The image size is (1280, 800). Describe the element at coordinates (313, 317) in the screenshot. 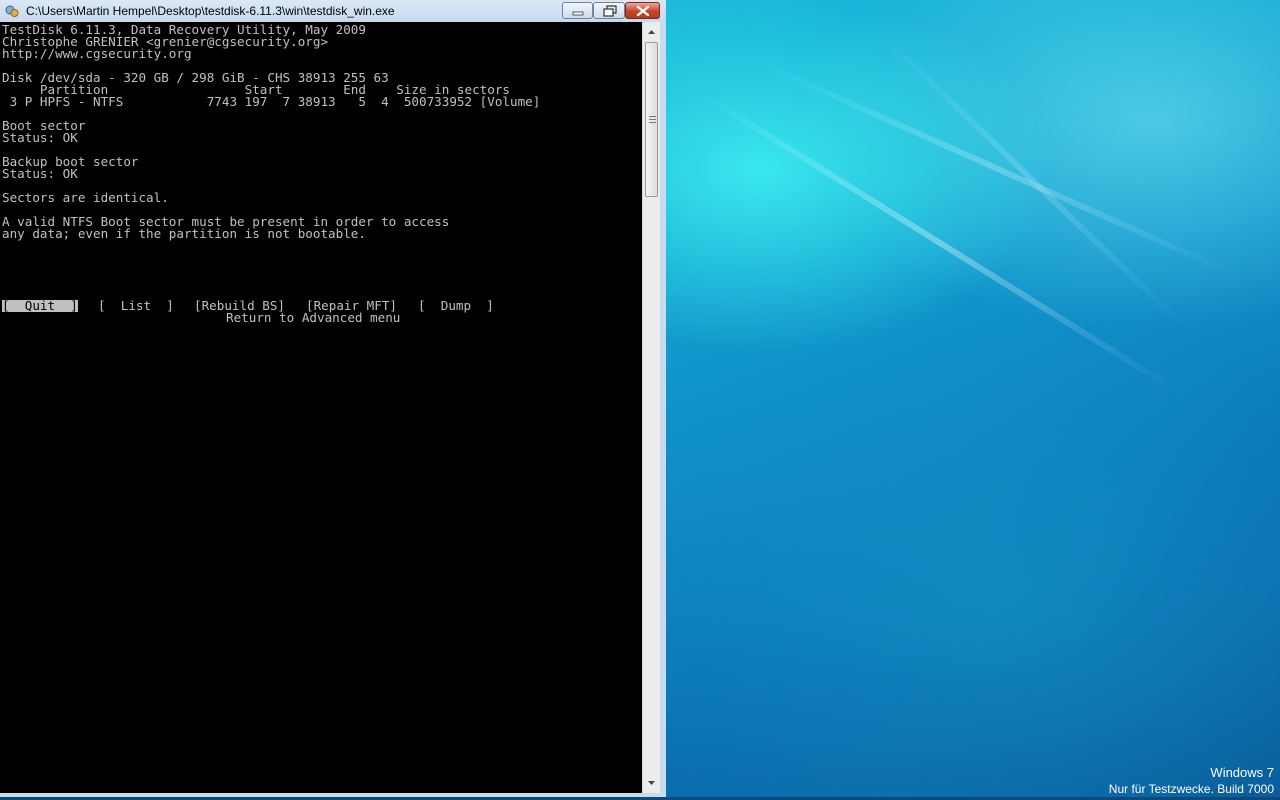

I see `menu-hint: Return to Advanced menu` at that location.